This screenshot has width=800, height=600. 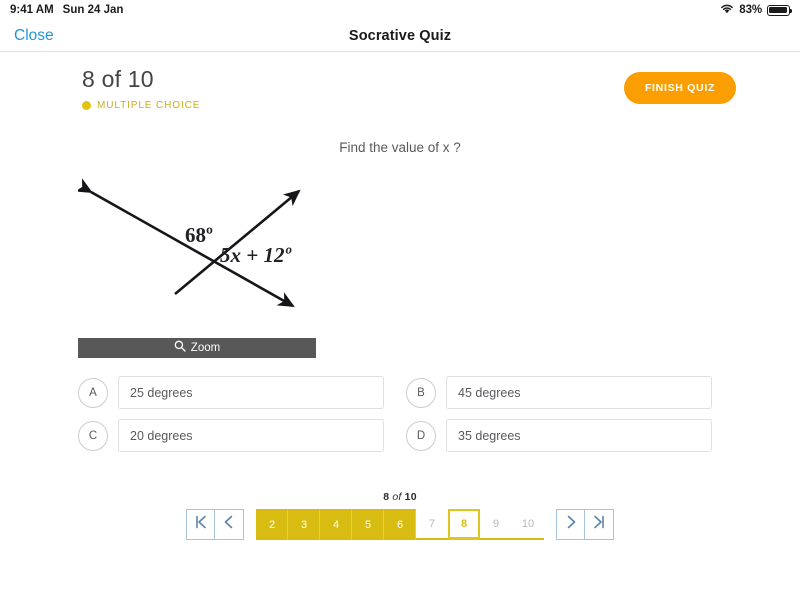 I want to click on pagination-forward-group, so click(x=585, y=524).